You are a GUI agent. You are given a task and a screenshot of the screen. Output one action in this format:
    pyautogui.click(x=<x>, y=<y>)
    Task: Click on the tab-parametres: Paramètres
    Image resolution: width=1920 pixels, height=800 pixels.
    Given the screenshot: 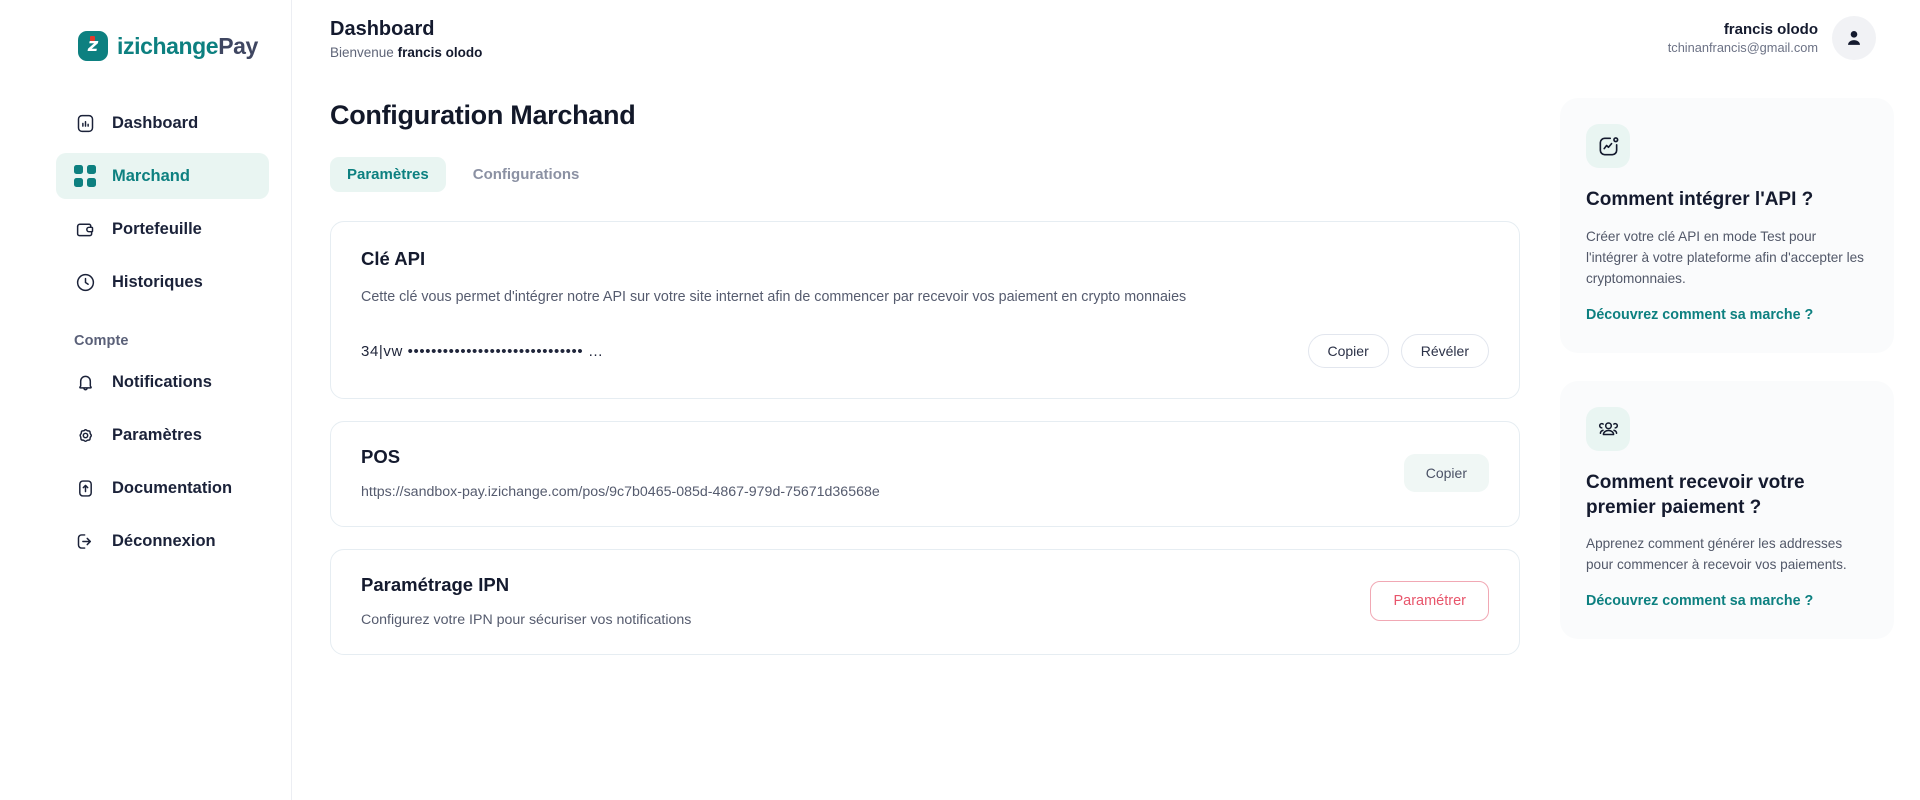 What is the action you would take?
    pyautogui.click(x=388, y=174)
    